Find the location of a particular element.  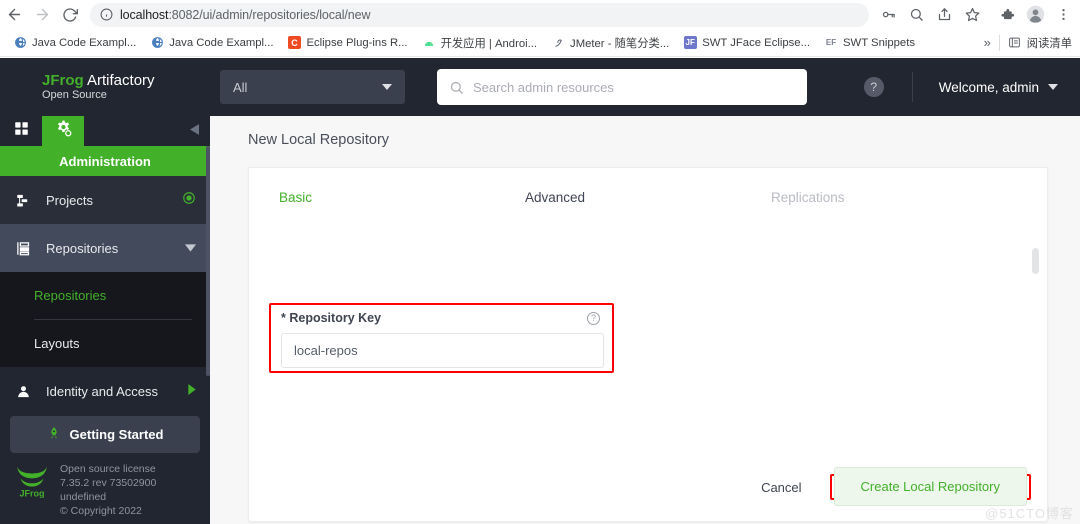

sidebar-item-label: Repositories is located at coordinates (82, 248).